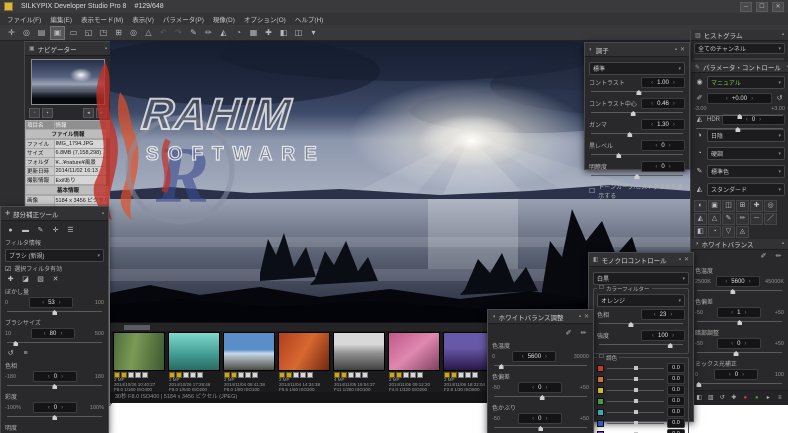 This screenshot has width=788, height=433. Describe the element at coordinates (770, 219) in the screenshot. I see `slant-icon: ／` at that location.